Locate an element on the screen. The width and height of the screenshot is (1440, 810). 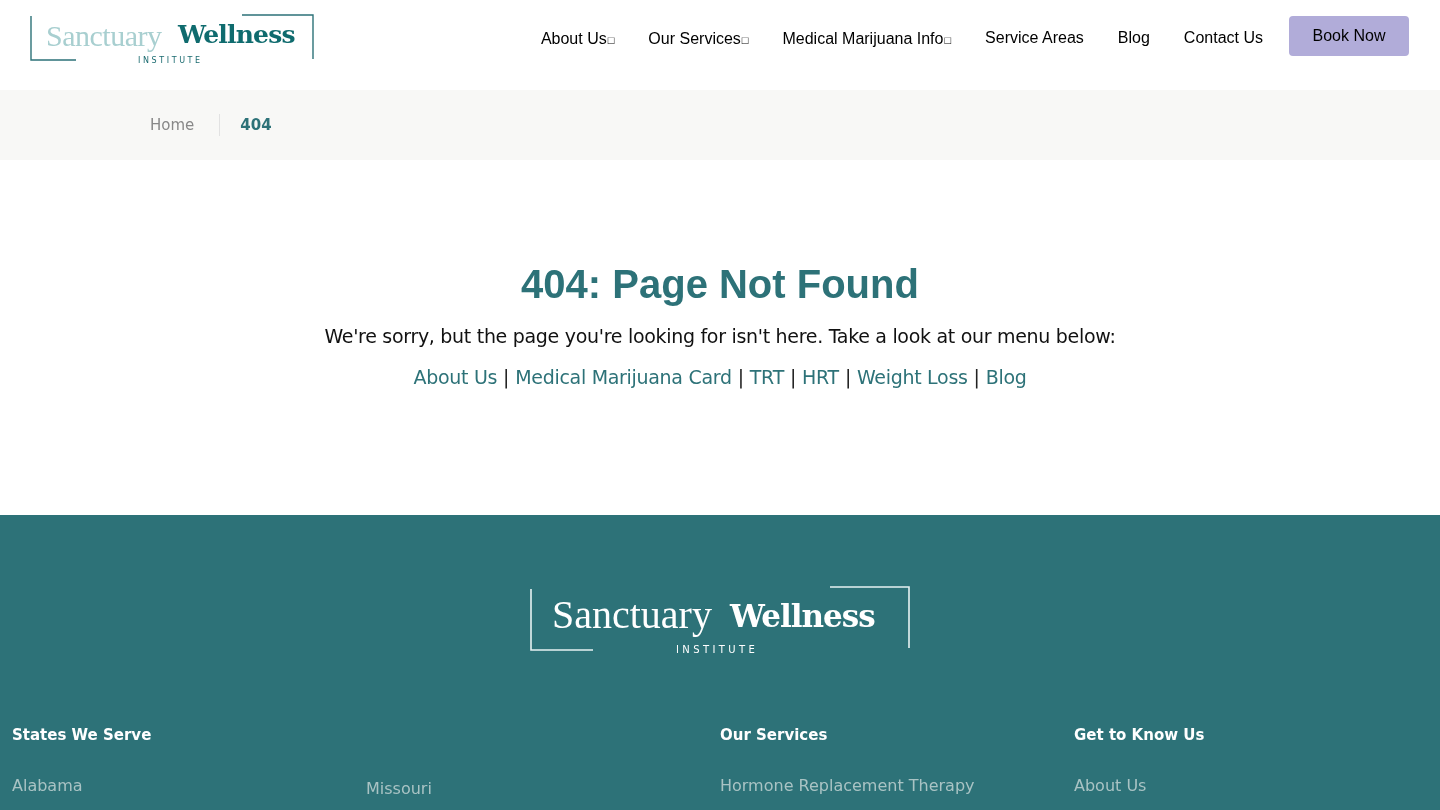
menu-link: HRT is located at coordinates (820, 377).